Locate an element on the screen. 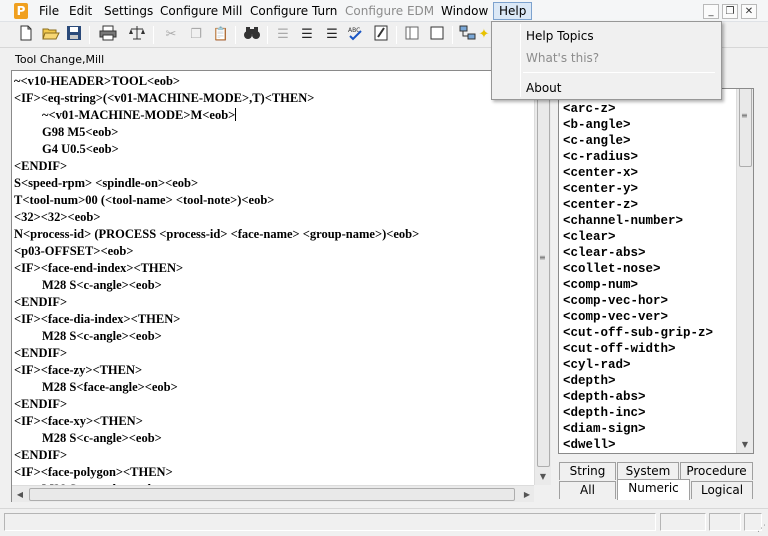 Image resolution: width=768 pixels, height=536 pixels. cut-icon: ✂ is located at coordinates (171, 35).